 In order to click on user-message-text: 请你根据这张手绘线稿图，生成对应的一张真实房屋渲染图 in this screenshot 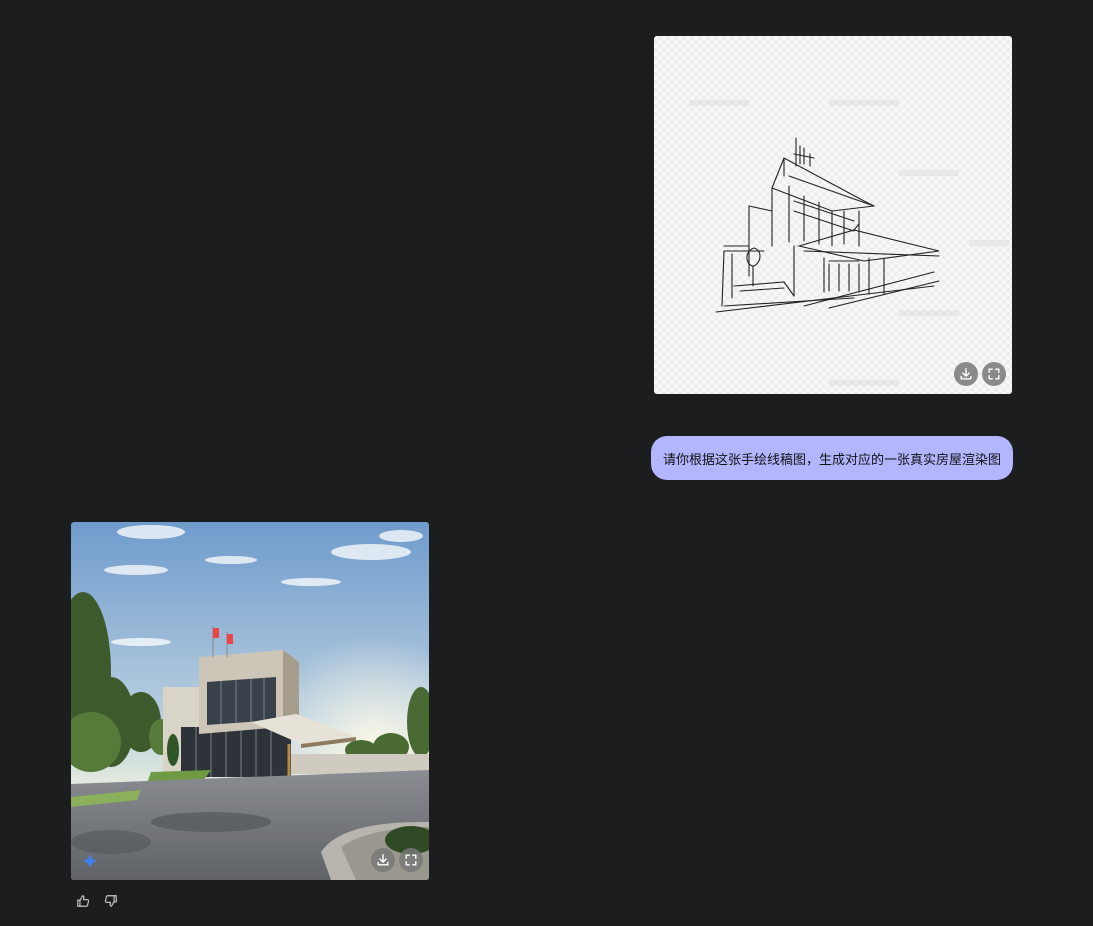, I will do `click(831, 460)`.